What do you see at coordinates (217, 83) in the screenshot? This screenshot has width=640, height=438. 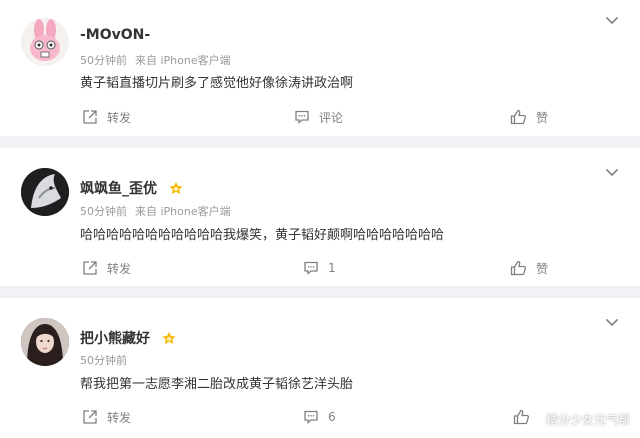 I see `comment-text: 黄子韬直播切片刷多了感觉他好像徐涛讲政治啊` at bounding box center [217, 83].